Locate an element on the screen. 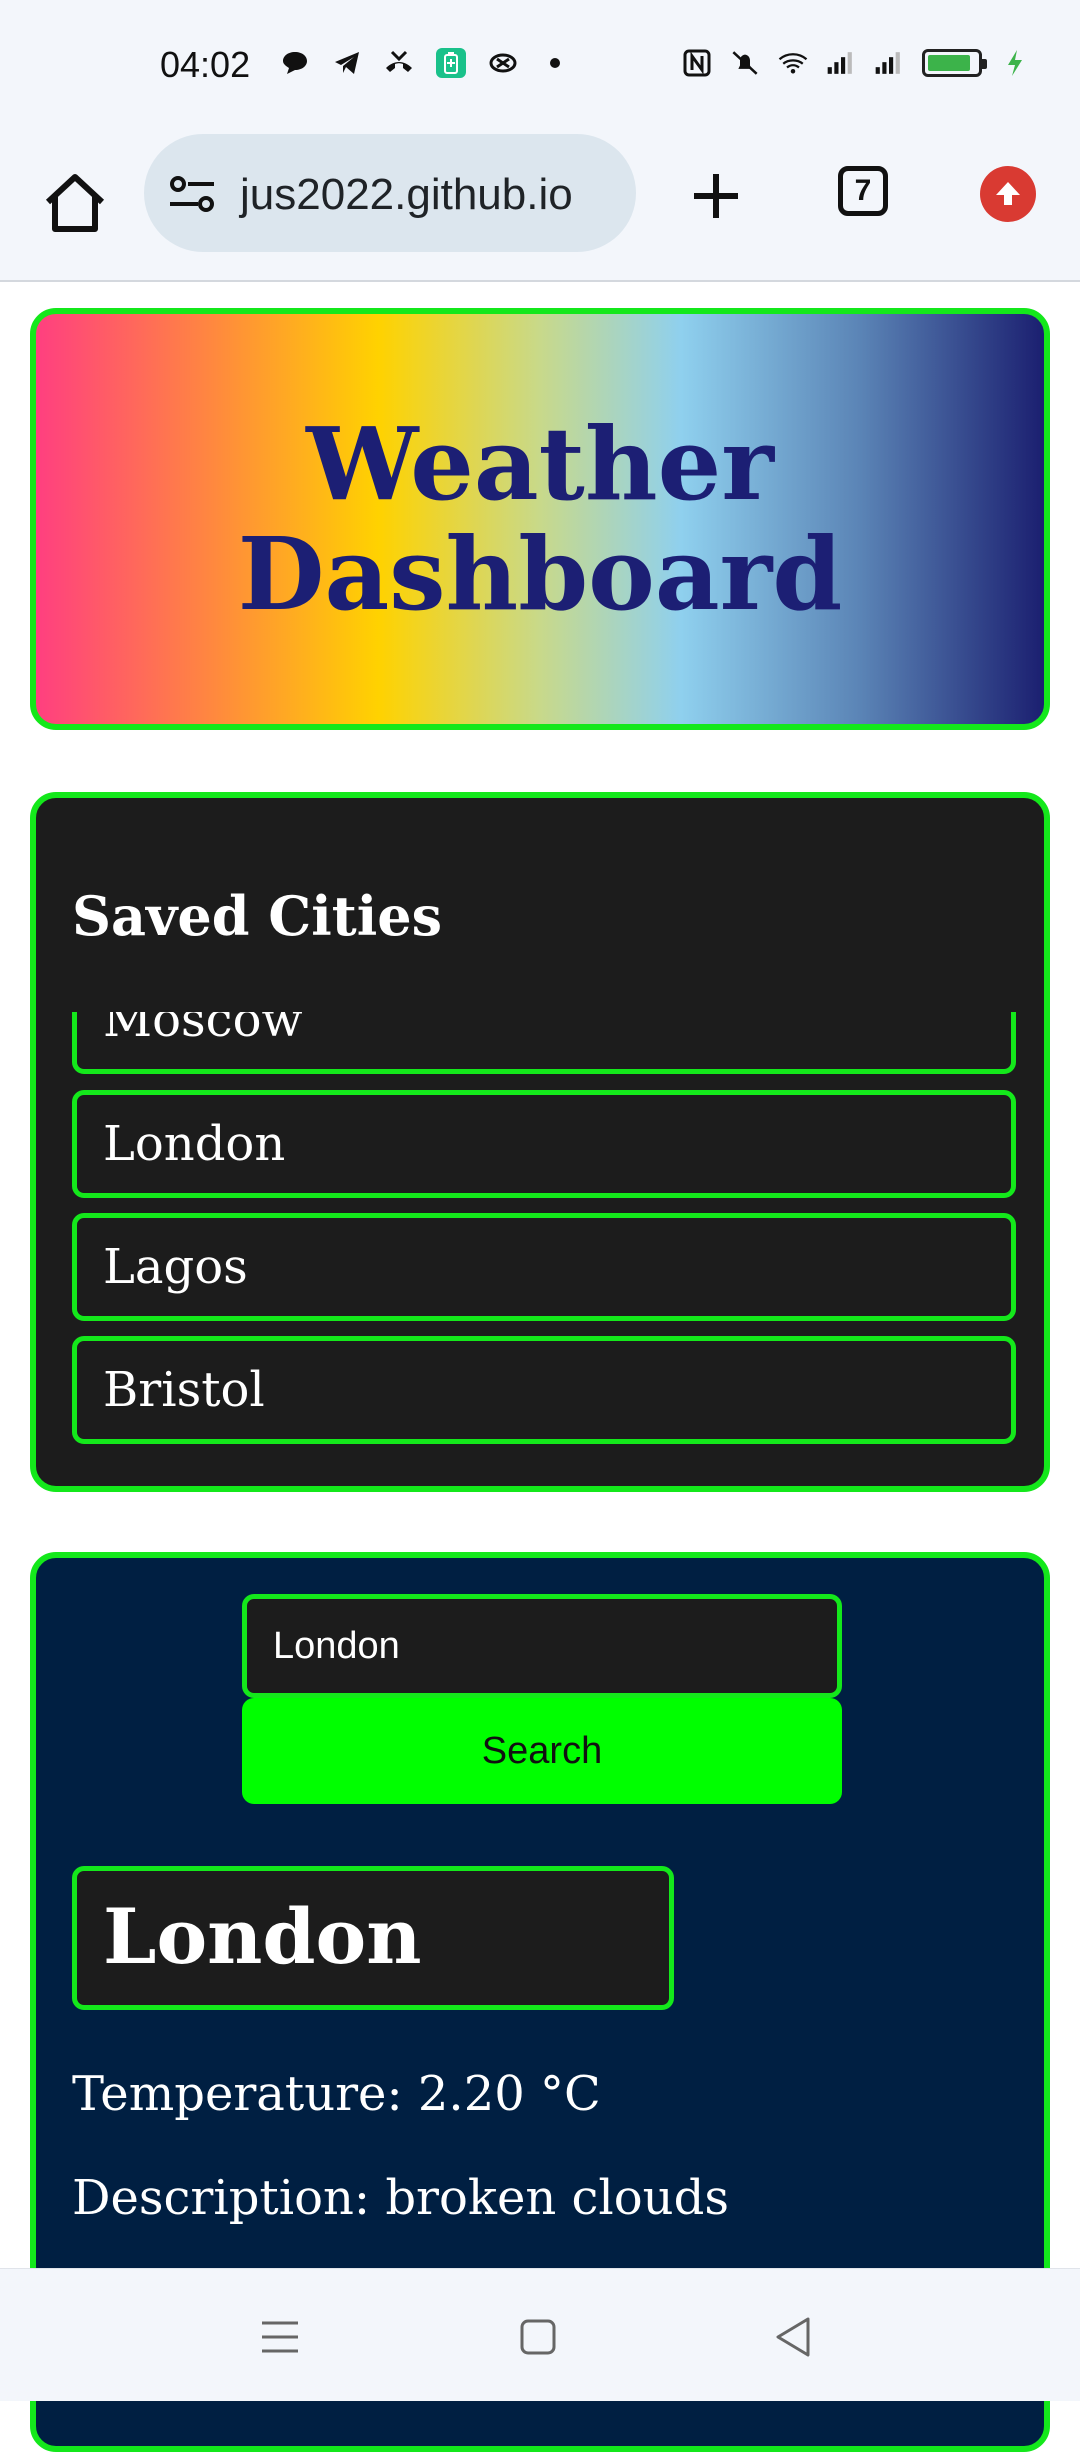  wifi-icon is located at coordinates (793, 63).